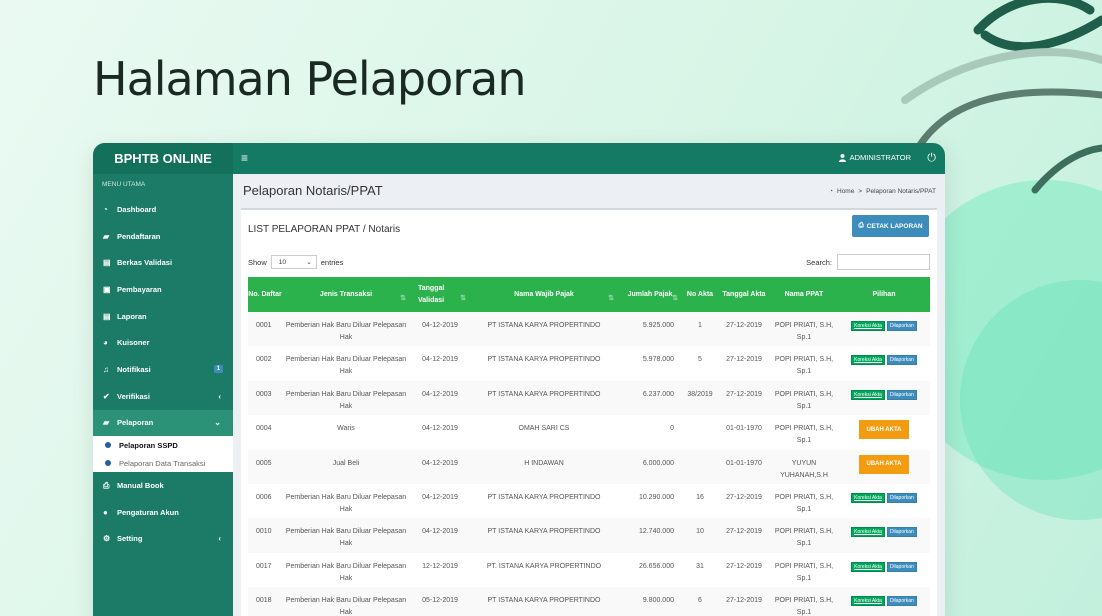 The width and height of the screenshot is (1102, 616). What do you see at coordinates (139, 236) in the screenshot?
I see `sidebar-item-label: Pendaftaran` at bounding box center [139, 236].